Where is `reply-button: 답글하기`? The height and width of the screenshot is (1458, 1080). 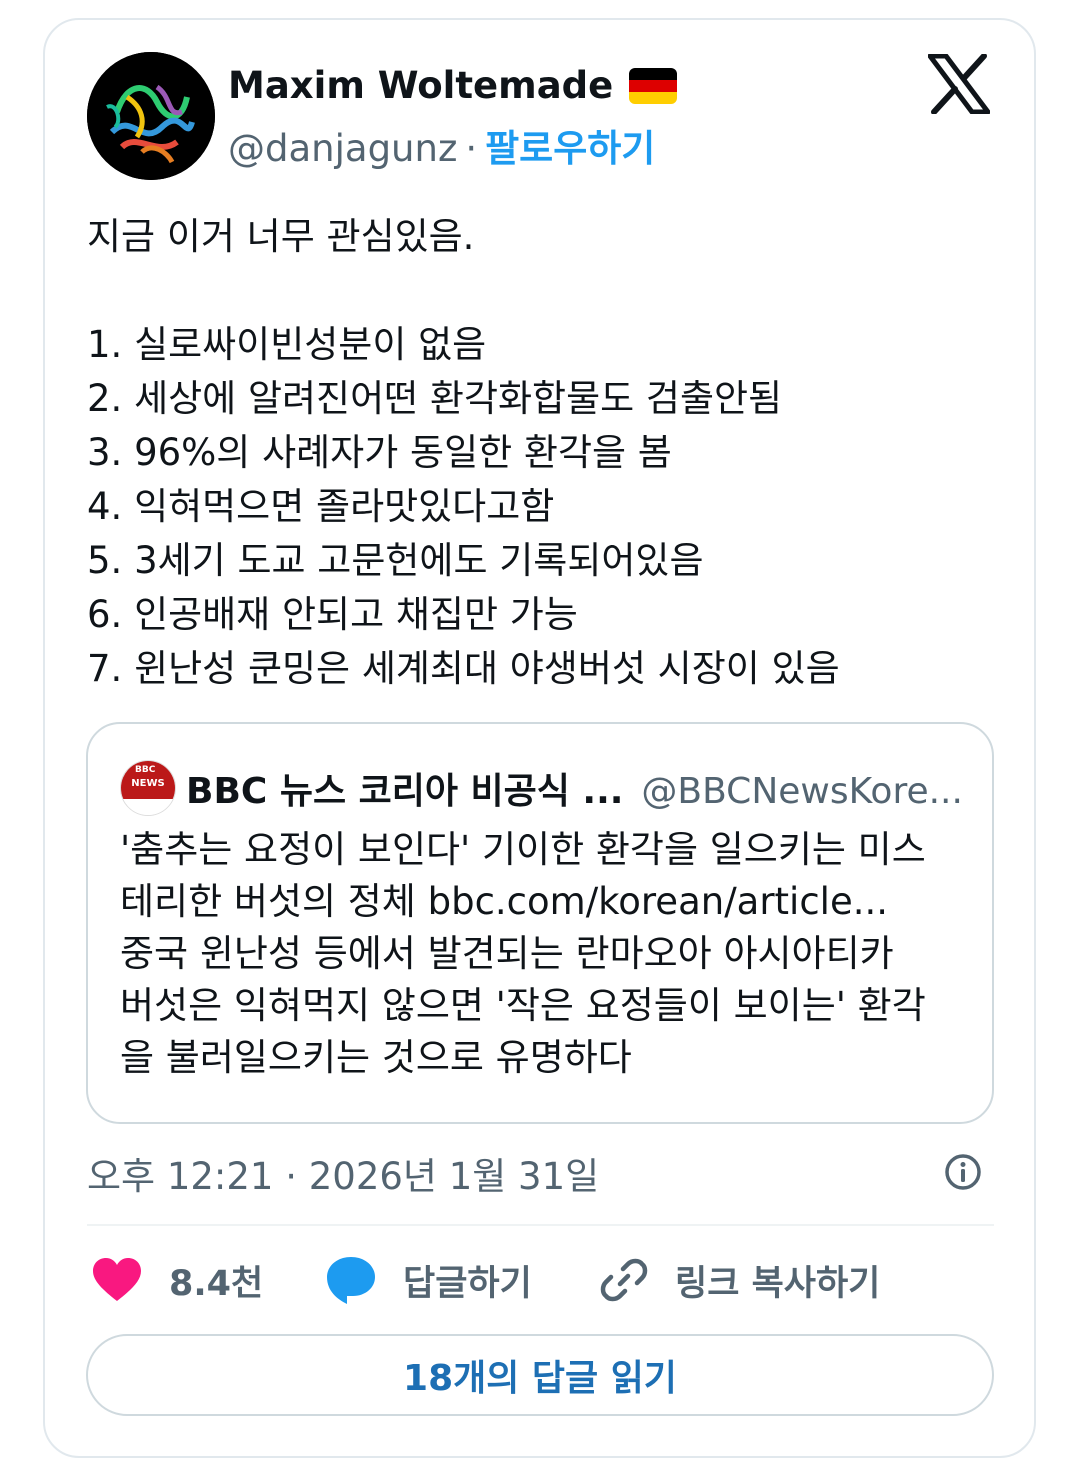 reply-button: 답글하기 is located at coordinates (428, 1280).